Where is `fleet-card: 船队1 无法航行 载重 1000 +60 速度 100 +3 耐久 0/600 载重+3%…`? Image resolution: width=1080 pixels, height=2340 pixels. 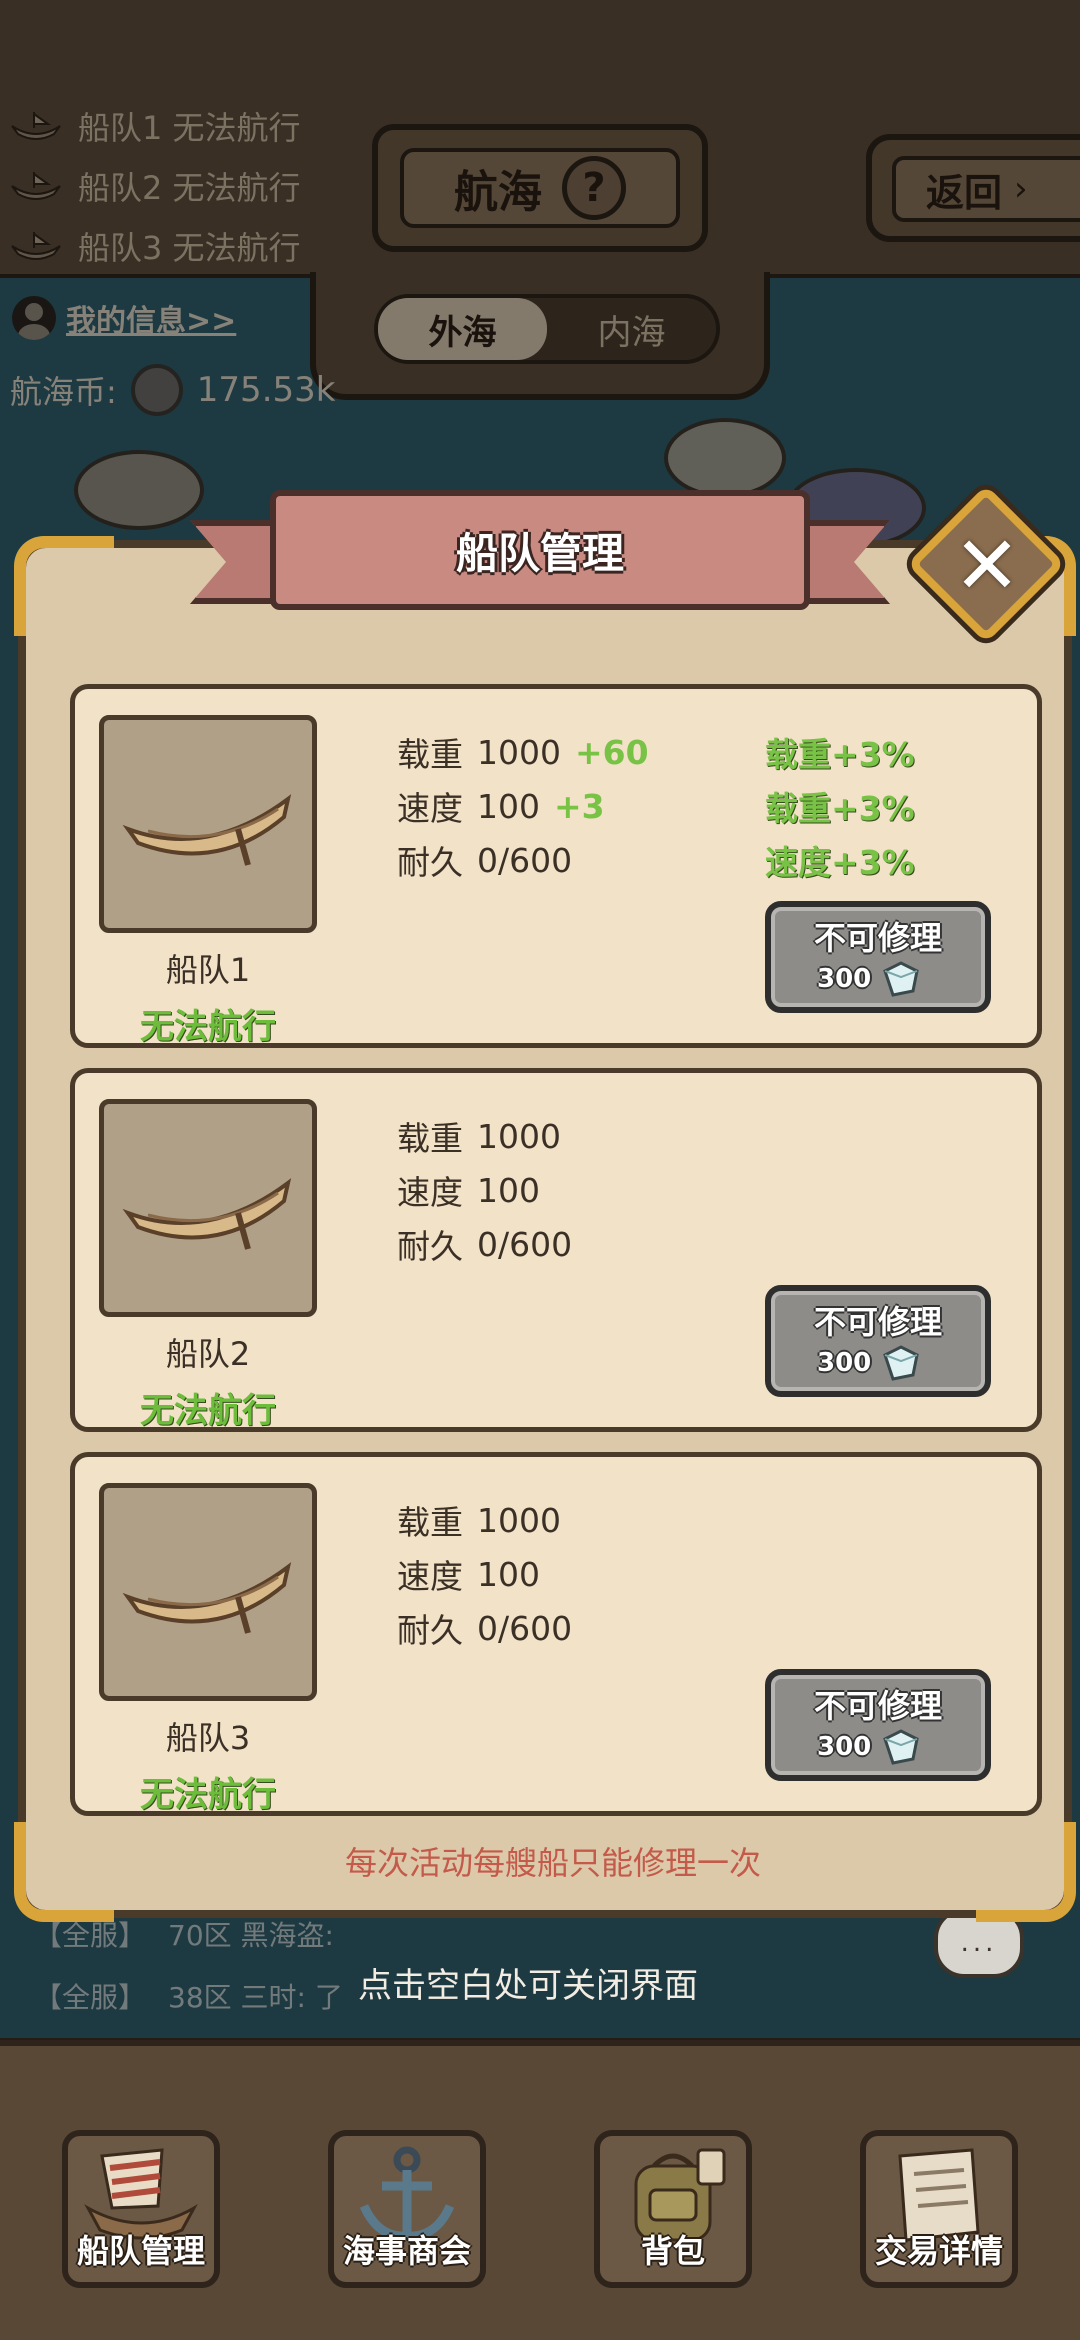
fleet-card: 船队1 无法航行 载重 1000 +60 速度 100 +3 耐久 0/600 载重+3%… is located at coordinates (556, 866).